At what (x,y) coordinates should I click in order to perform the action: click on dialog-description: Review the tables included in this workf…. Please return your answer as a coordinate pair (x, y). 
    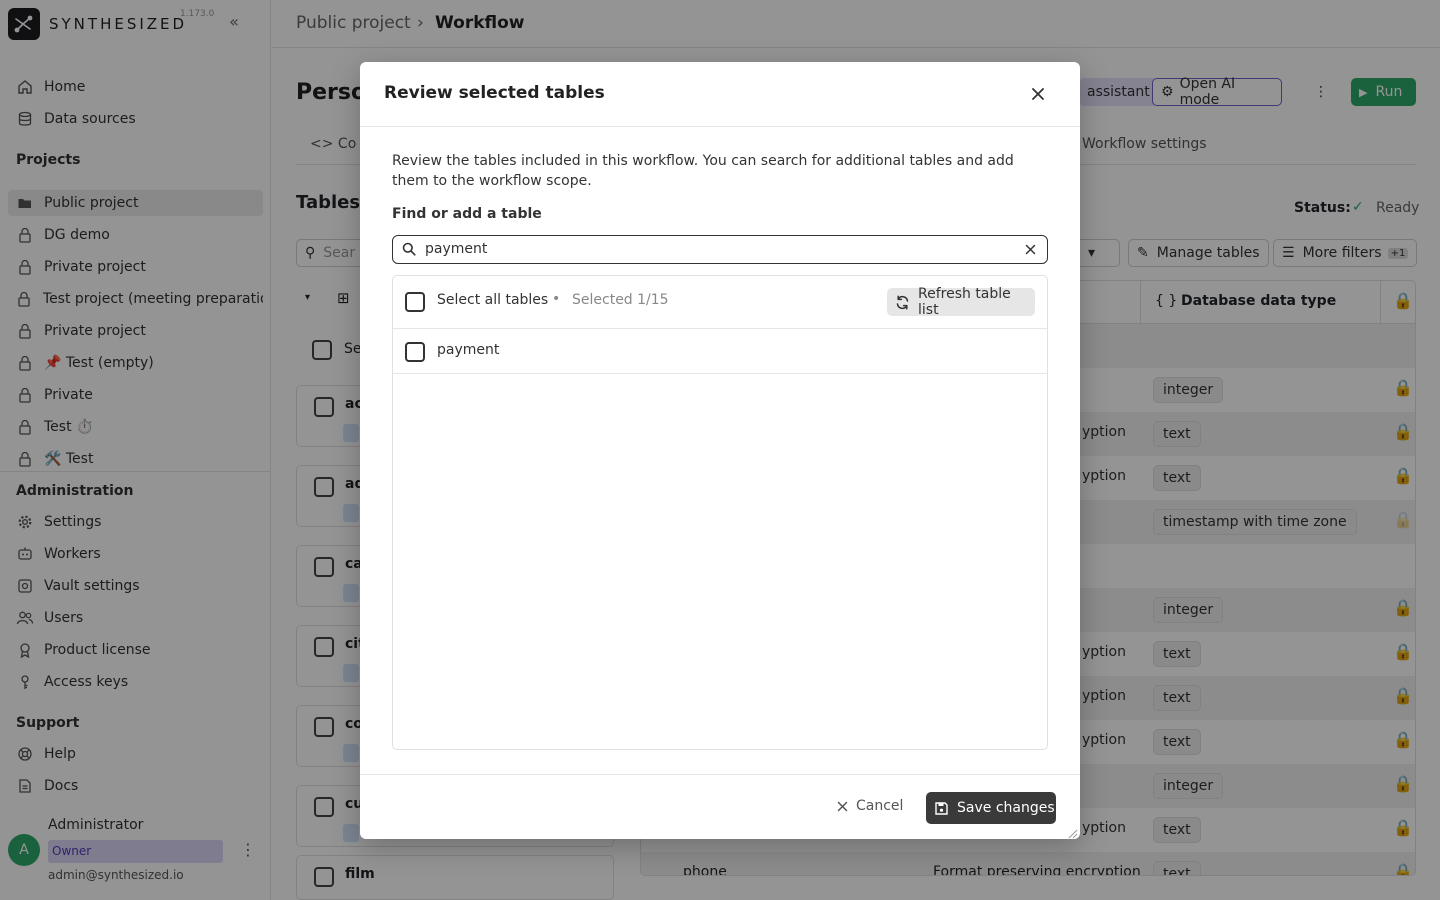
    Looking at the image, I should click on (703, 171).